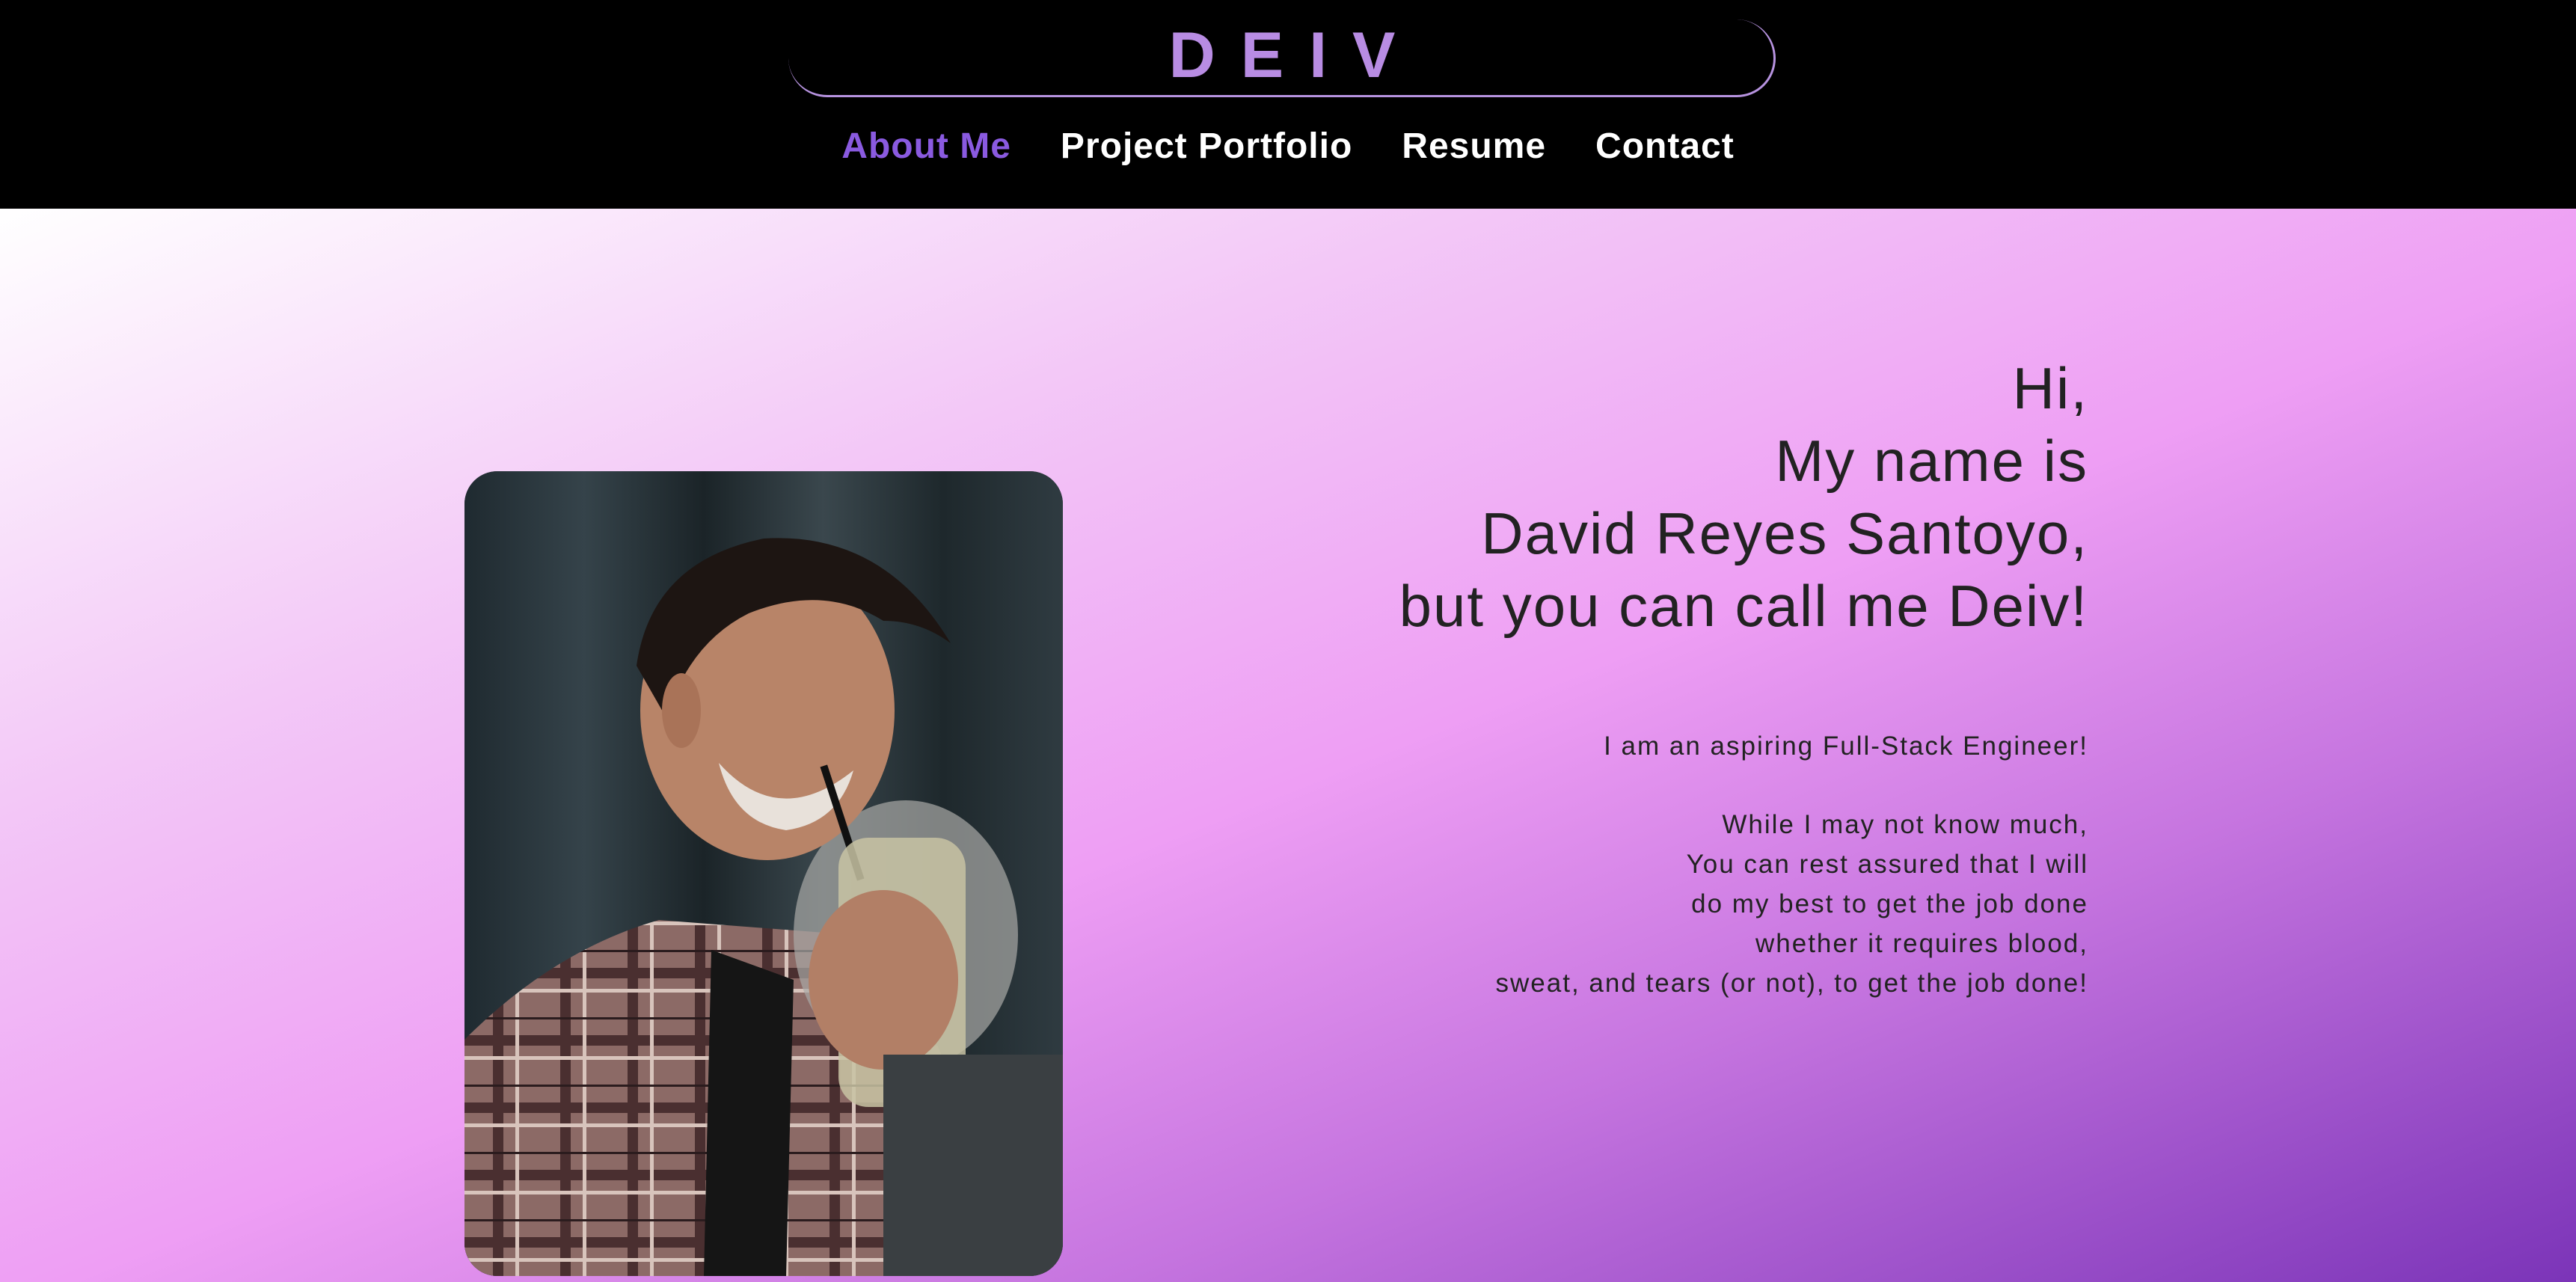 Image resolution: width=2576 pixels, height=1282 pixels. I want to click on bio-tagline: I am an aspiring Full-Stack Engineer!, so click(1846, 747).